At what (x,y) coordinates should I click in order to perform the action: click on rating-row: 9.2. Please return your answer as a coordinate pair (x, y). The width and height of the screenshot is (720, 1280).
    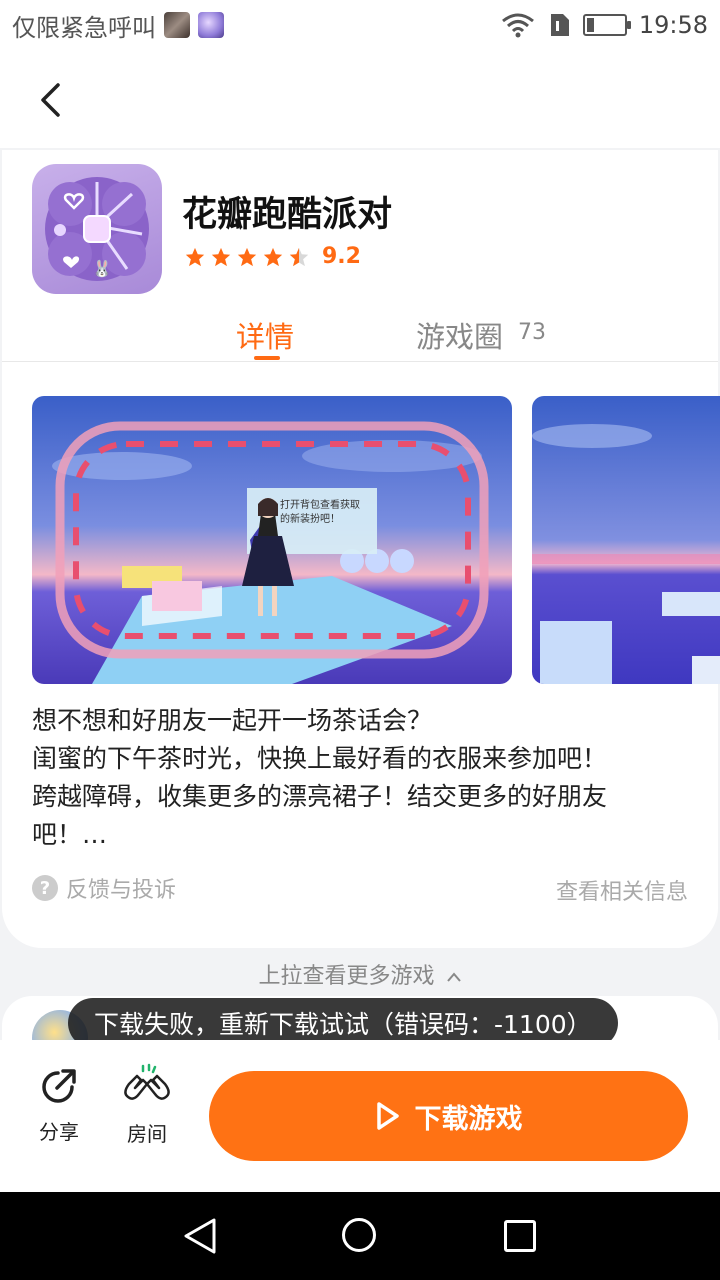
    Looking at the image, I should click on (272, 256).